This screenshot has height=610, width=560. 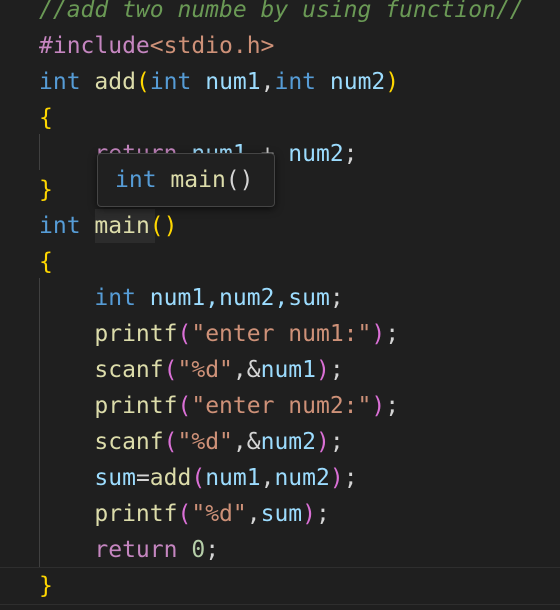 I want to click on code-line-17: }, so click(x=46, y=586).